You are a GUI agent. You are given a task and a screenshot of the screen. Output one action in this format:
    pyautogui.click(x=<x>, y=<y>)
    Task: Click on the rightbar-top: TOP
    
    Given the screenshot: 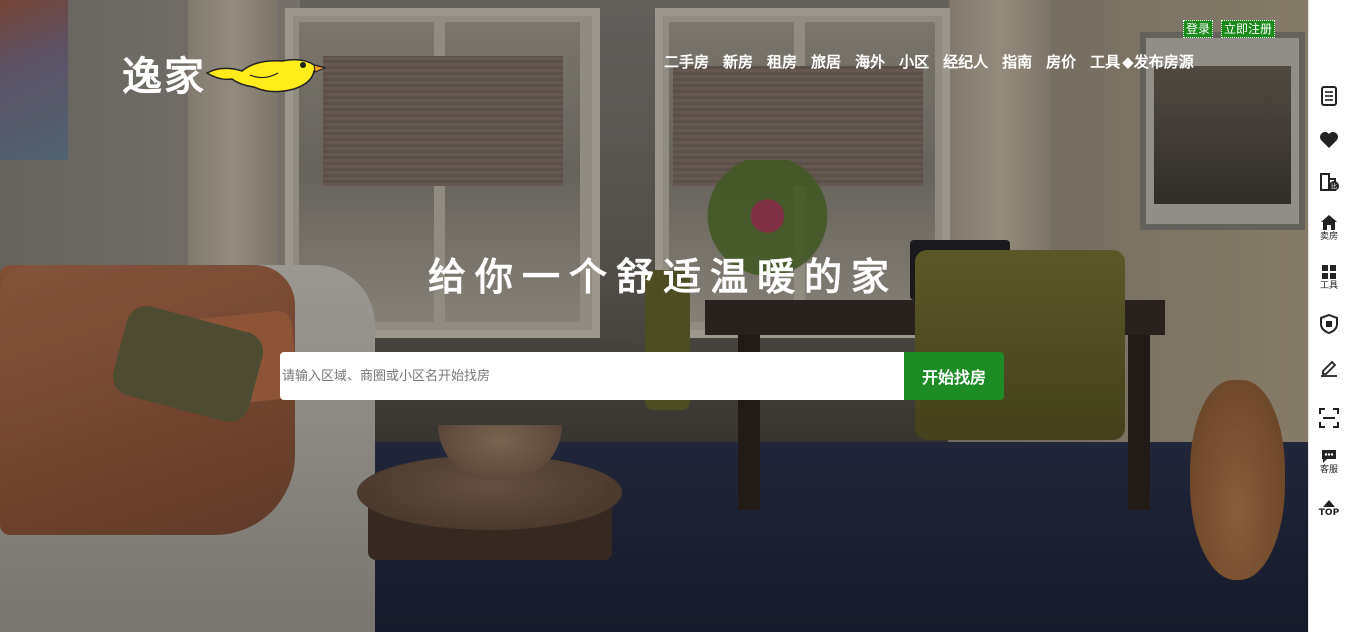 What is the action you would take?
    pyautogui.click(x=1329, y=509)
    